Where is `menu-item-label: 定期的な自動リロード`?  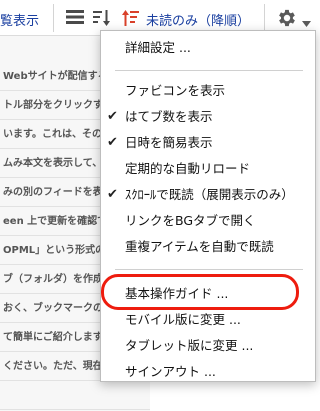 menu-item-label: 定期的な自動リロード is located at coordinates (188, 168).